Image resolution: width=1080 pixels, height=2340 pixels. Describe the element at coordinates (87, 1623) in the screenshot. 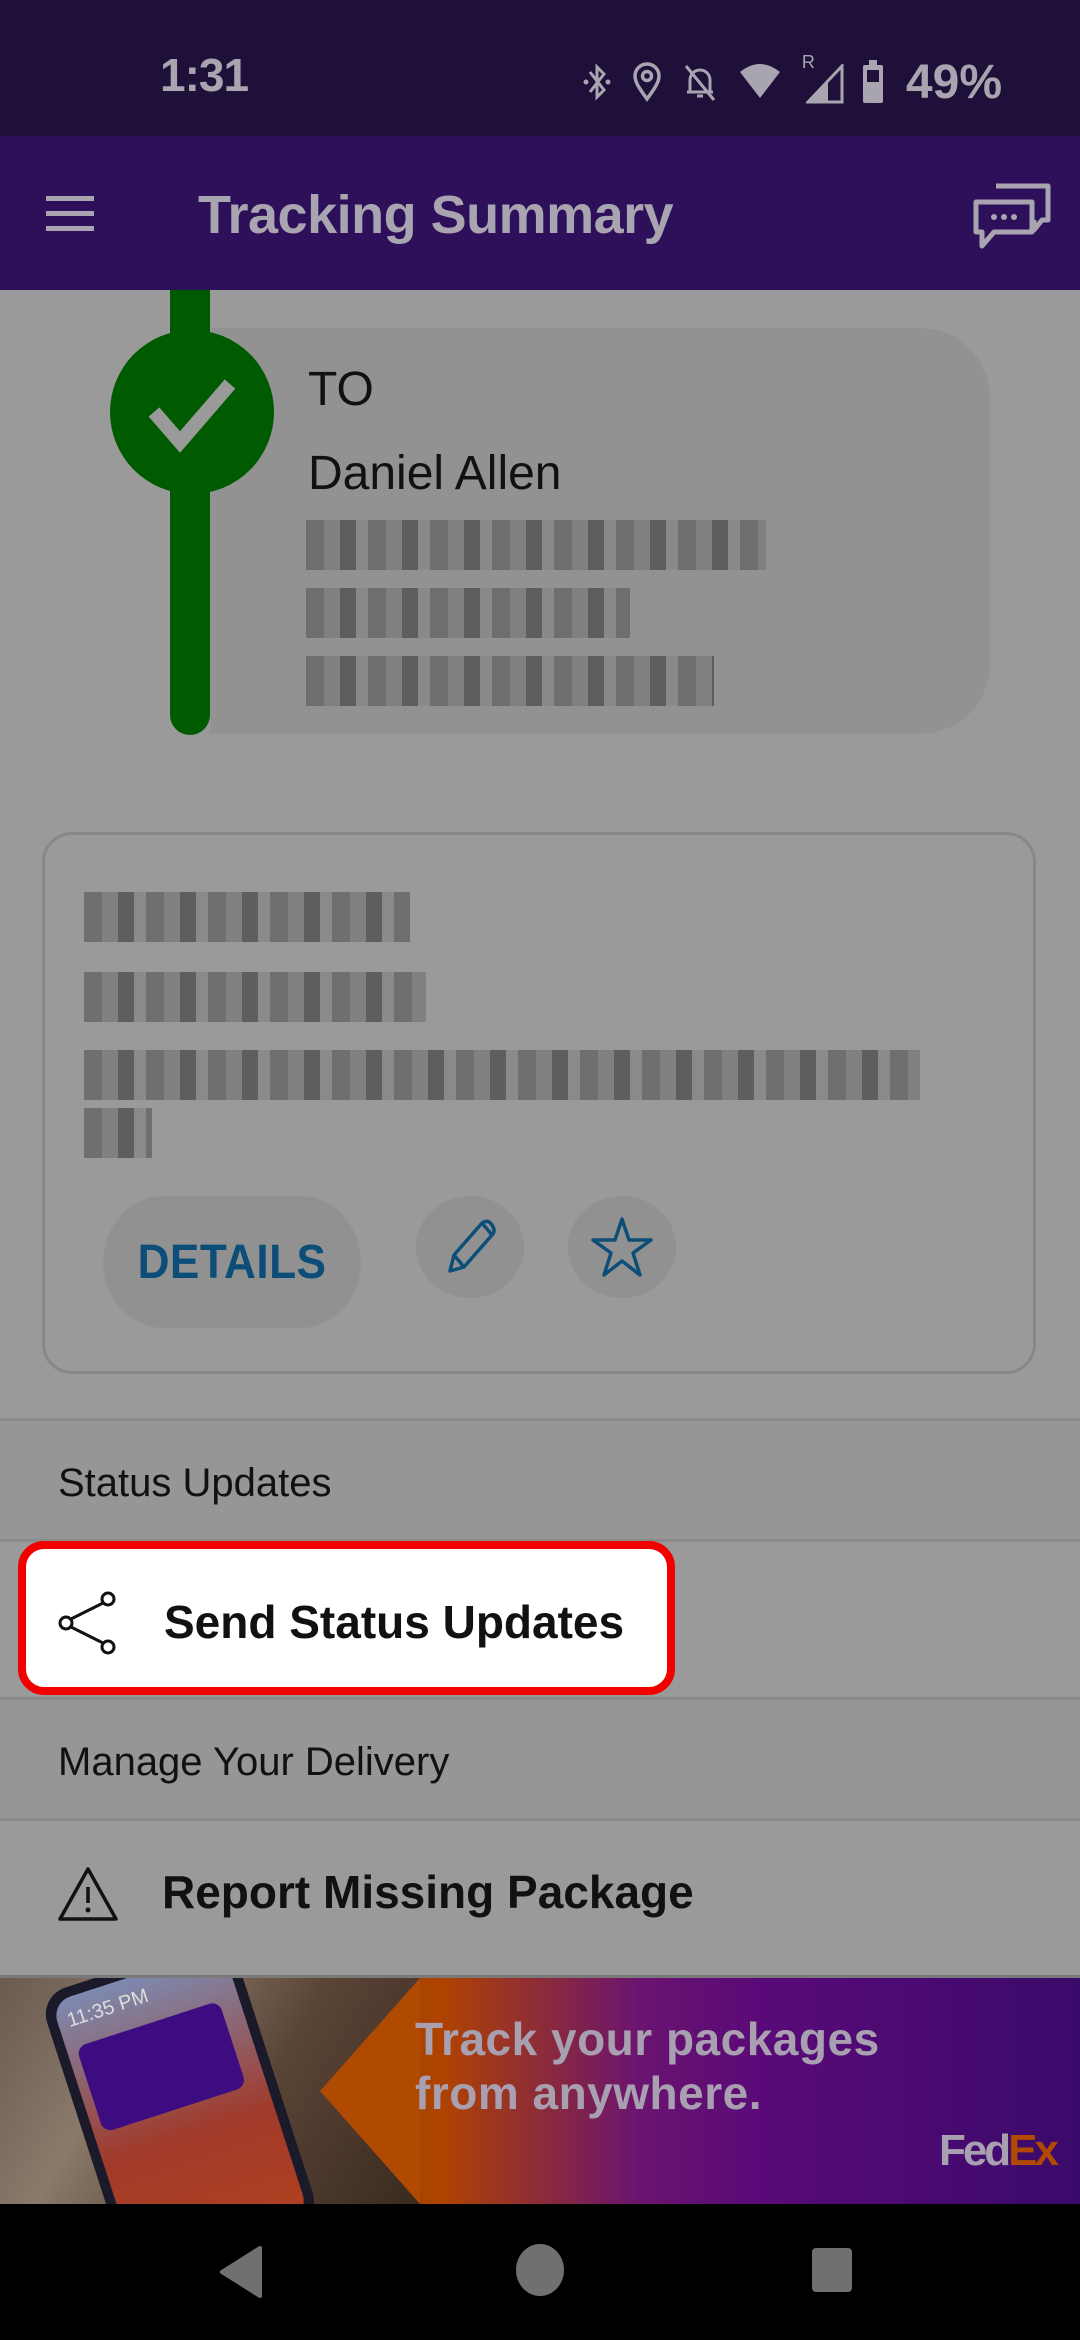

I see `share-icon` at that location.